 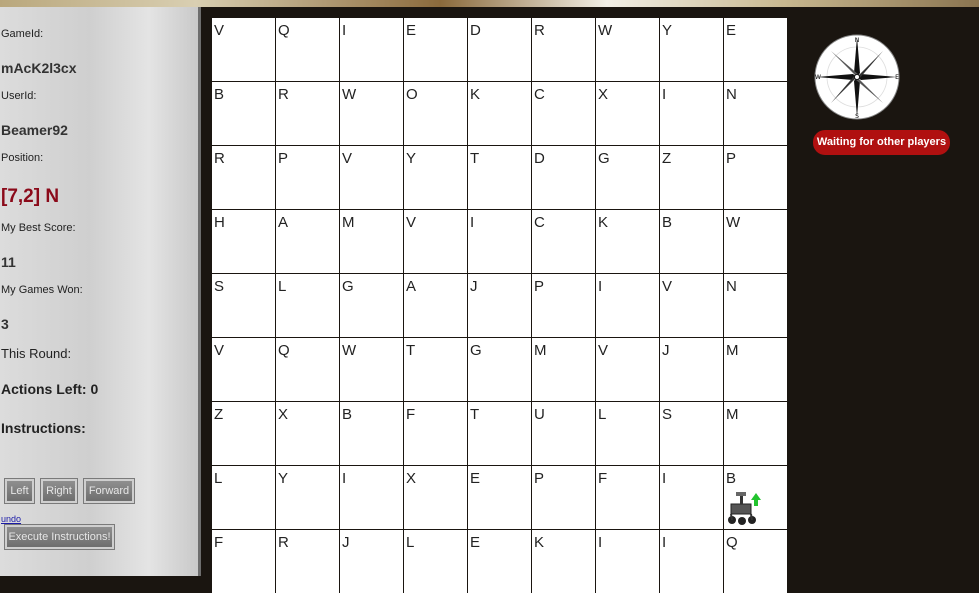 What do you see at coordinates (22, 158) in the screenshot?
I see `position-label: Position:` at bounding box center [22, 158].